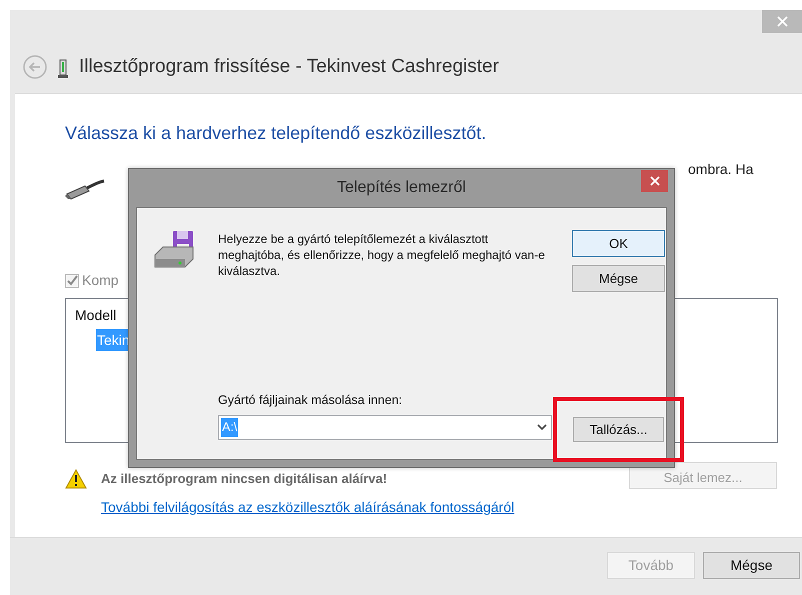  What do you see at coordinates (95, 315) in the screenshot?
I see `column-header: Modell` at bounding box center [95, 315].